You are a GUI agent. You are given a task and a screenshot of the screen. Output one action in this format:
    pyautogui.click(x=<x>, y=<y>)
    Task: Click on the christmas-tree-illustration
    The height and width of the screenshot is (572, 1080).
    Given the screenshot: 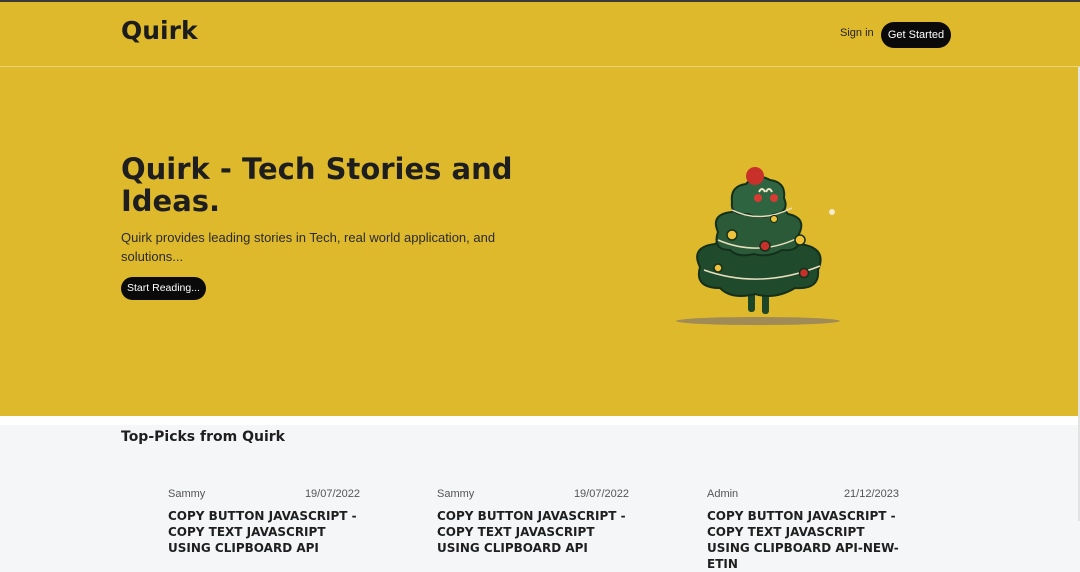 What is the action you would take?
    pyautogui.click(x=758, y=246)
    